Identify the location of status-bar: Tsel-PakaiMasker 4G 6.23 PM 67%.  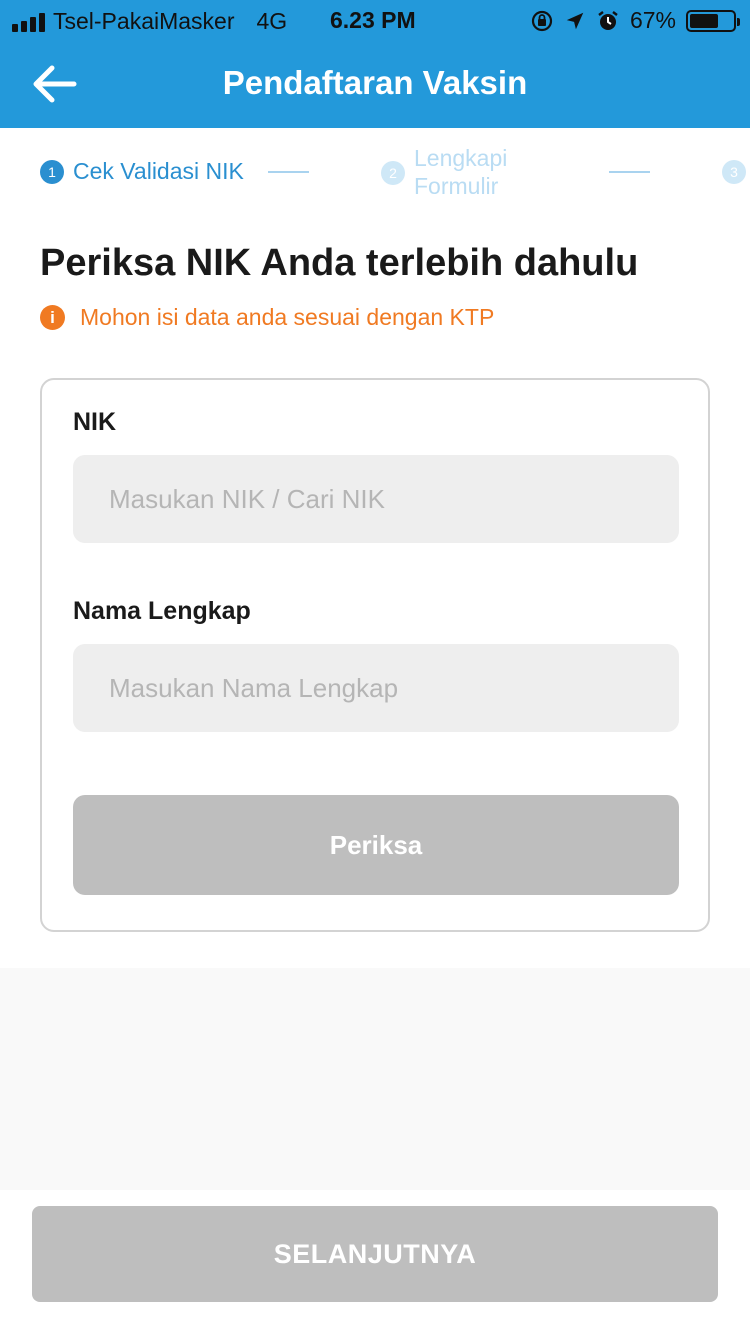
(375, 20).